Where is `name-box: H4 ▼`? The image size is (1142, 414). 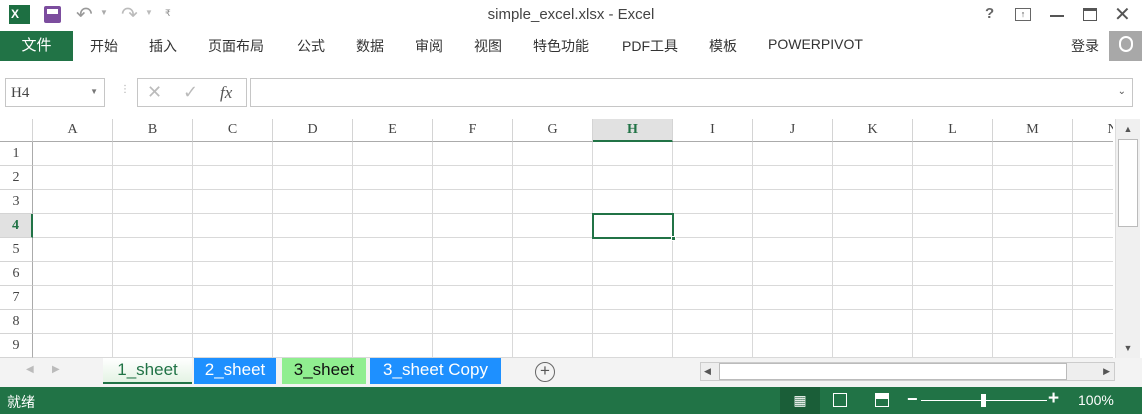 name-box: H4 ▼ is located at coordinates (55, 92).